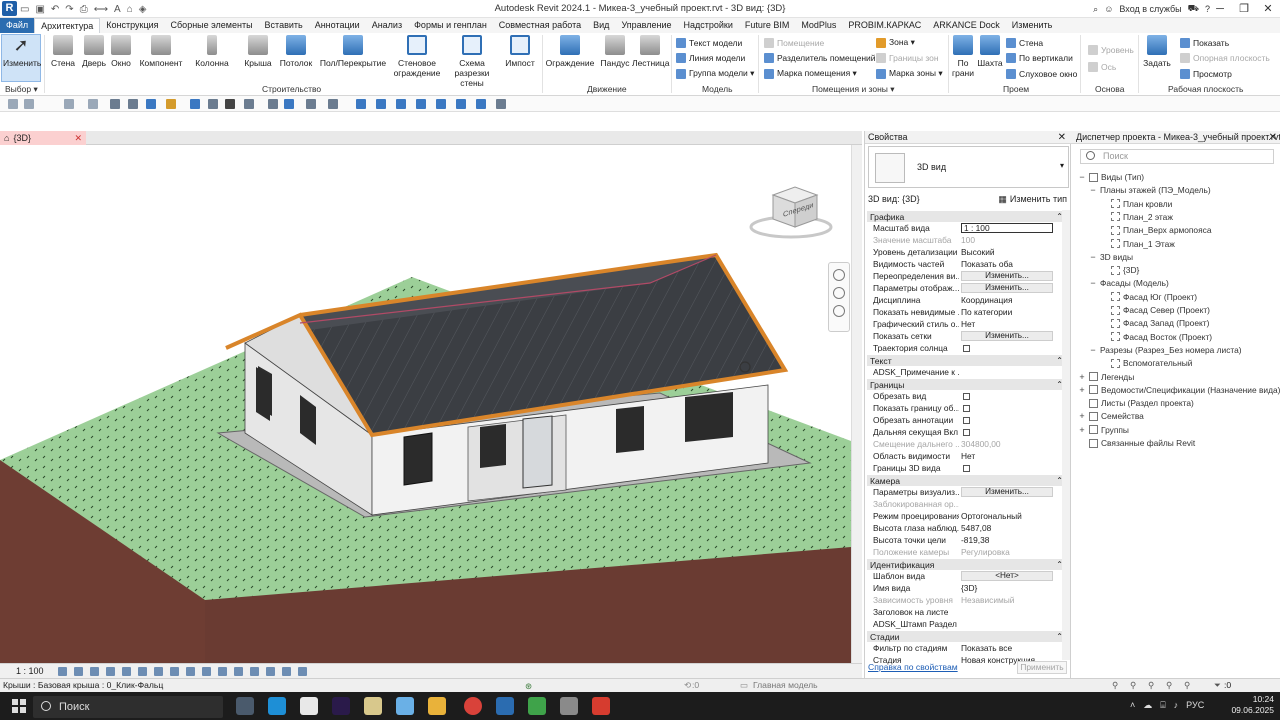 This screenshot has height=720, width=1280. What do you see at coordinates (1147, 705) in the screenshot?
I see `tray-cloud-icon: ☁` at bounding box center [1147, 705].